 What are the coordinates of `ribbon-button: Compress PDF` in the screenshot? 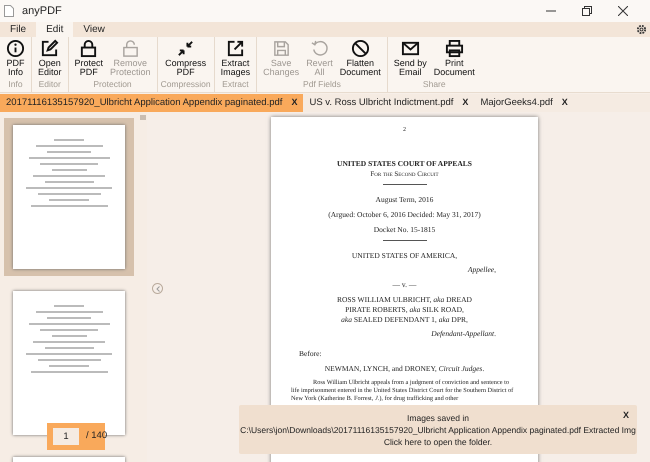 It's located at (186, 58).